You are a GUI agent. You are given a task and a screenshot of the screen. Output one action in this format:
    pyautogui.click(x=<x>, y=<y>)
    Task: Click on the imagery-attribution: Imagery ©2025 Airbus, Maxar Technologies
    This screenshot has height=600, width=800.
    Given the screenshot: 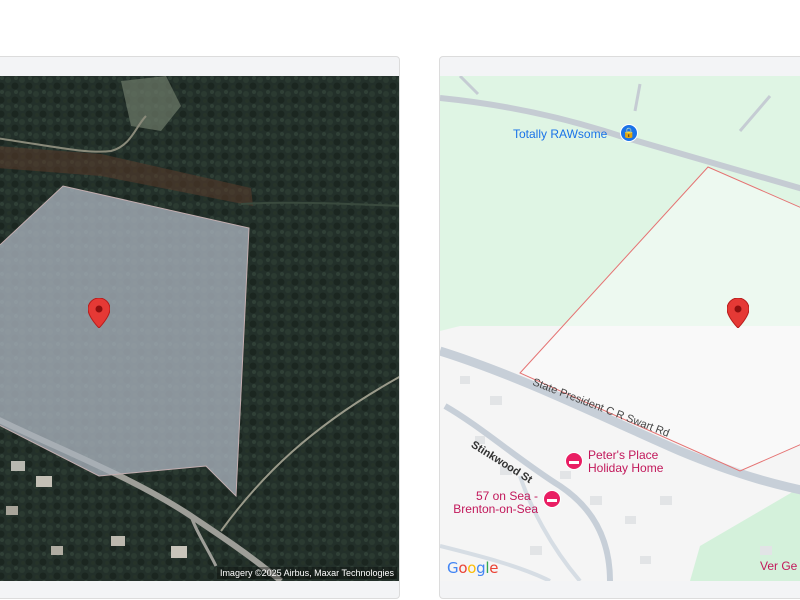 What is the action you would take?
    pyautogui.click(x=306, y=573)
    